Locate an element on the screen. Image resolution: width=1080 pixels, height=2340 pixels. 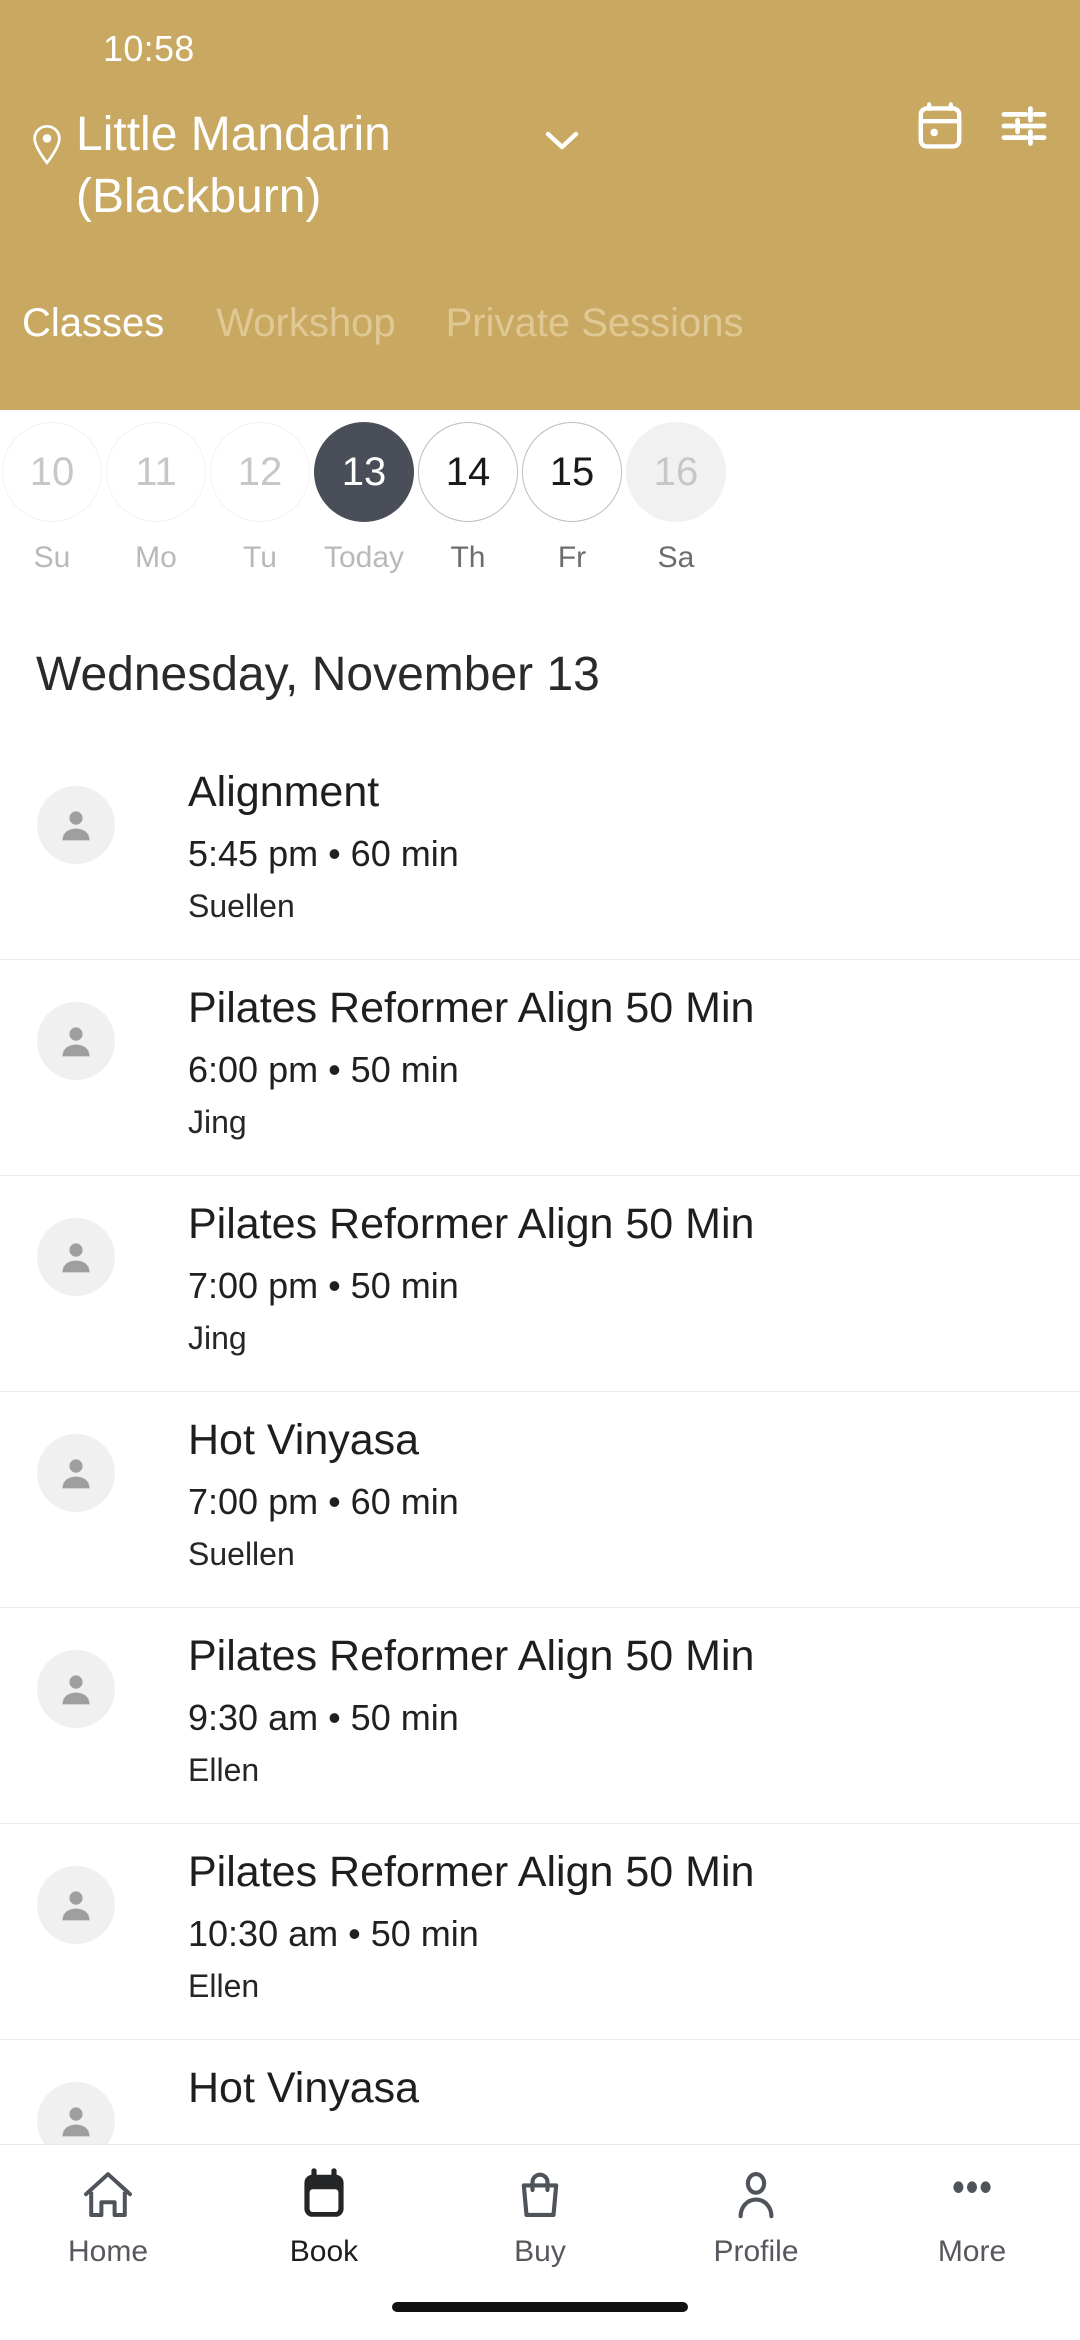
category-tabs: Classes Workshop Private Sessions is located at coordinates (540, 338).